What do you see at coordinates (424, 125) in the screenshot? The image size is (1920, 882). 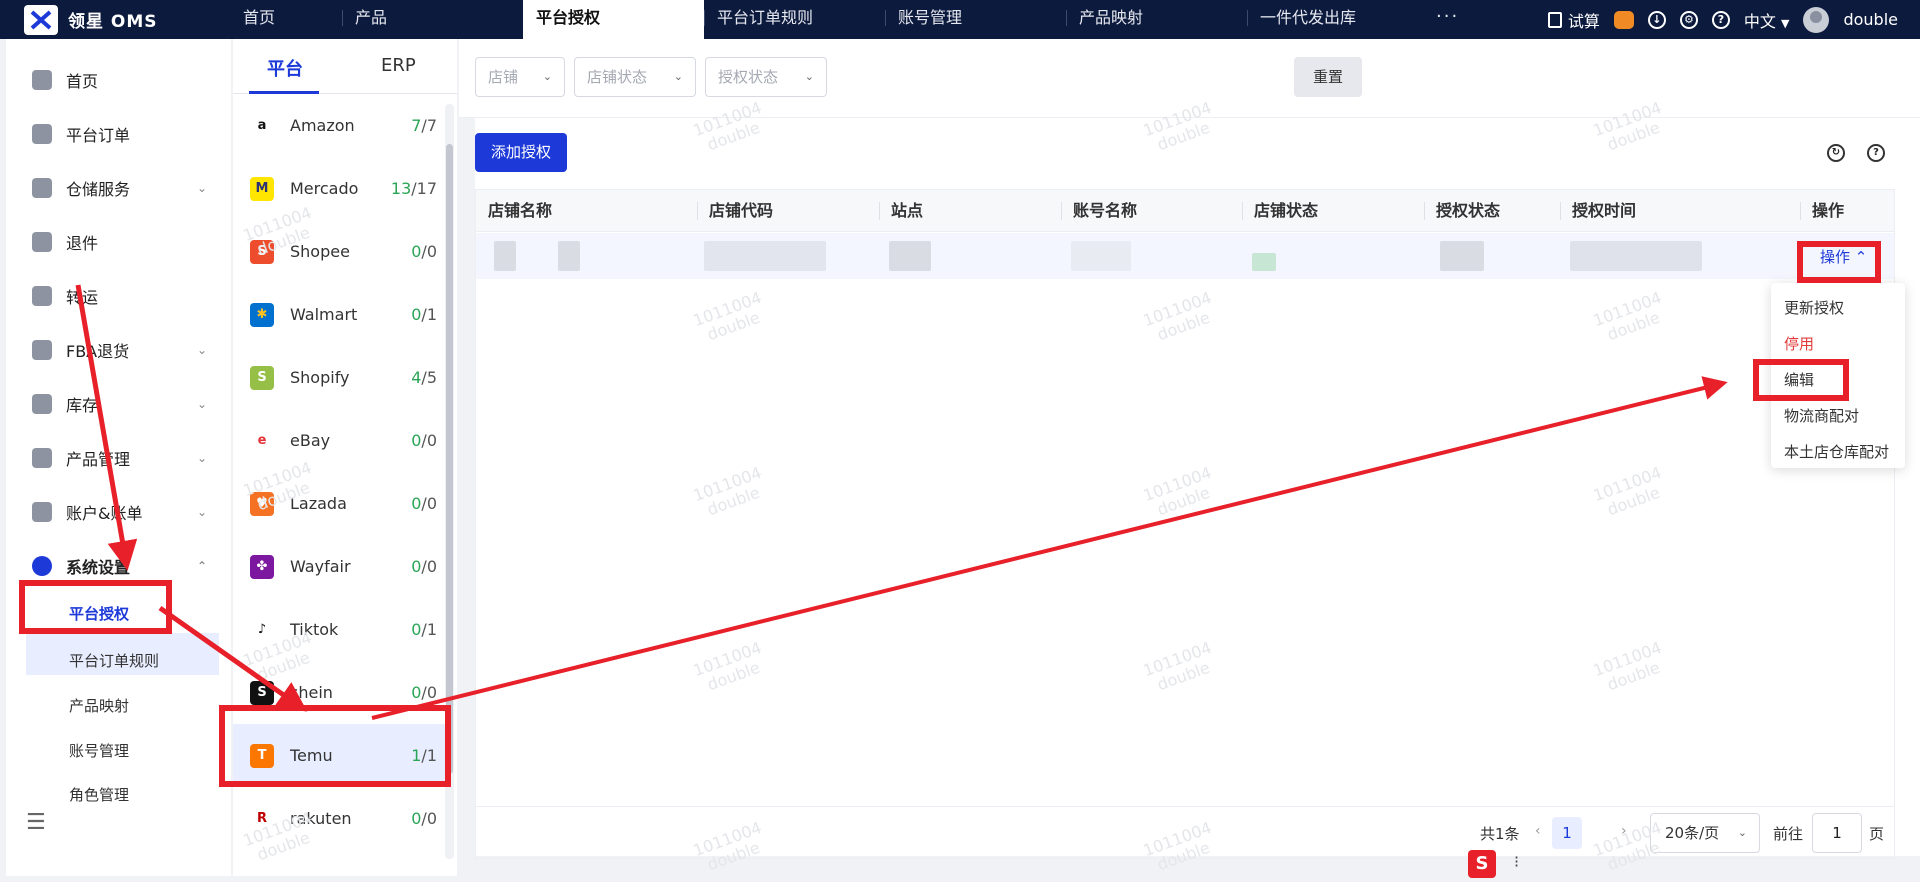 I see `platform-count: 7/7` at bounding box center [424, 125].